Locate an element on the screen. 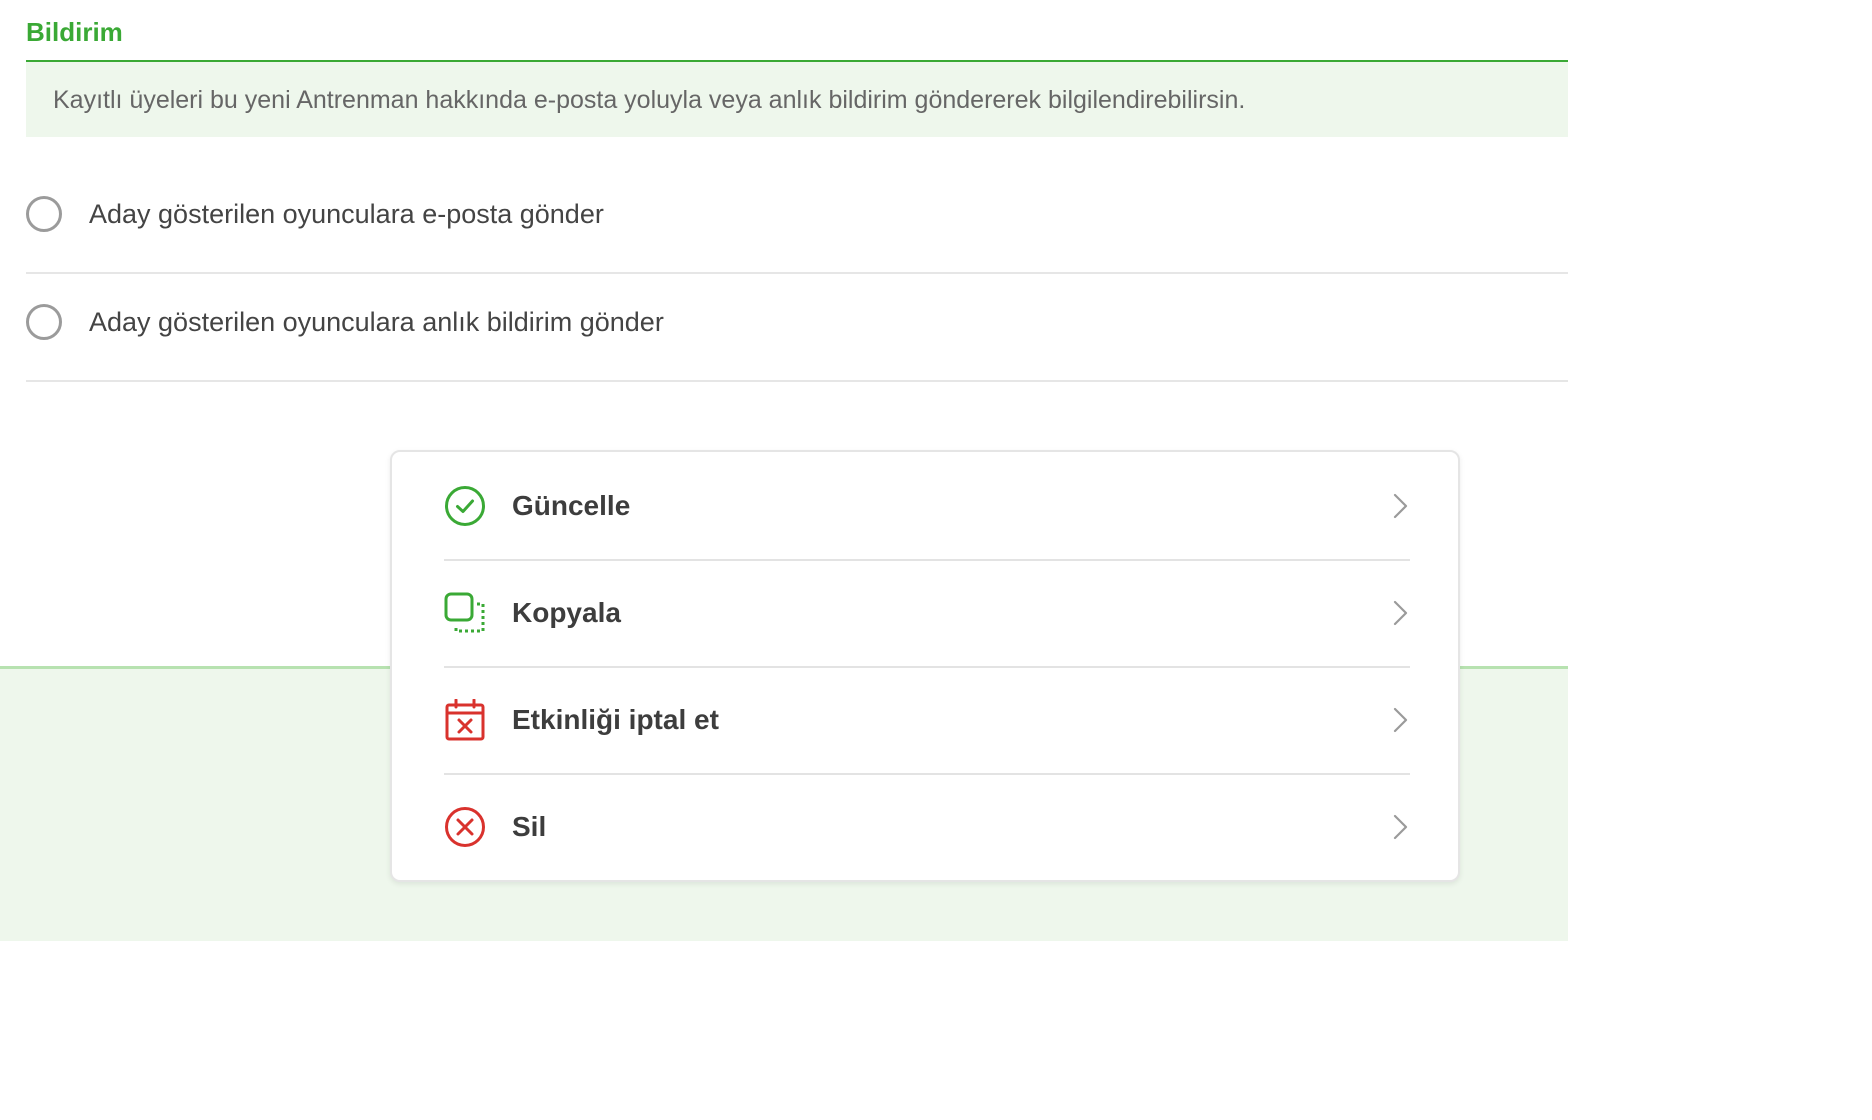 The height and width of the screenshot is (1120, 1872). menu-item-copy-label: Kopyala is located at coordinates (566, 612).